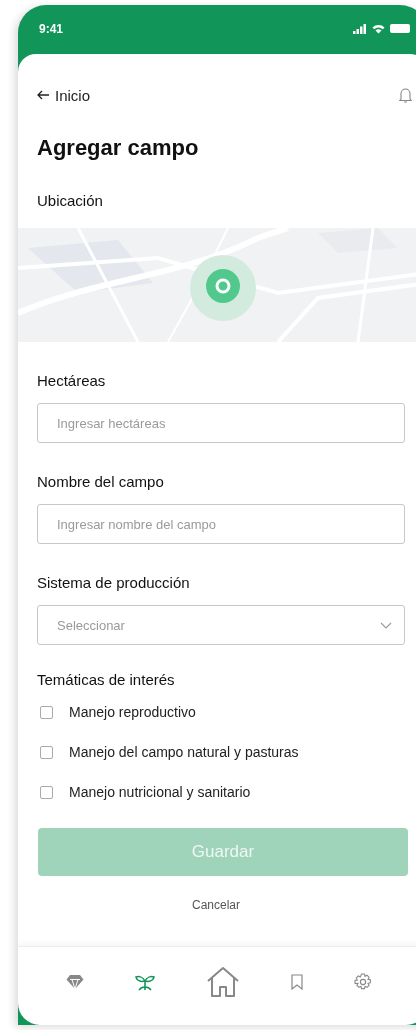 This screenshot has width=416, height=1030. I want to click on field-label: Nombre del campo, so click(101, 481).